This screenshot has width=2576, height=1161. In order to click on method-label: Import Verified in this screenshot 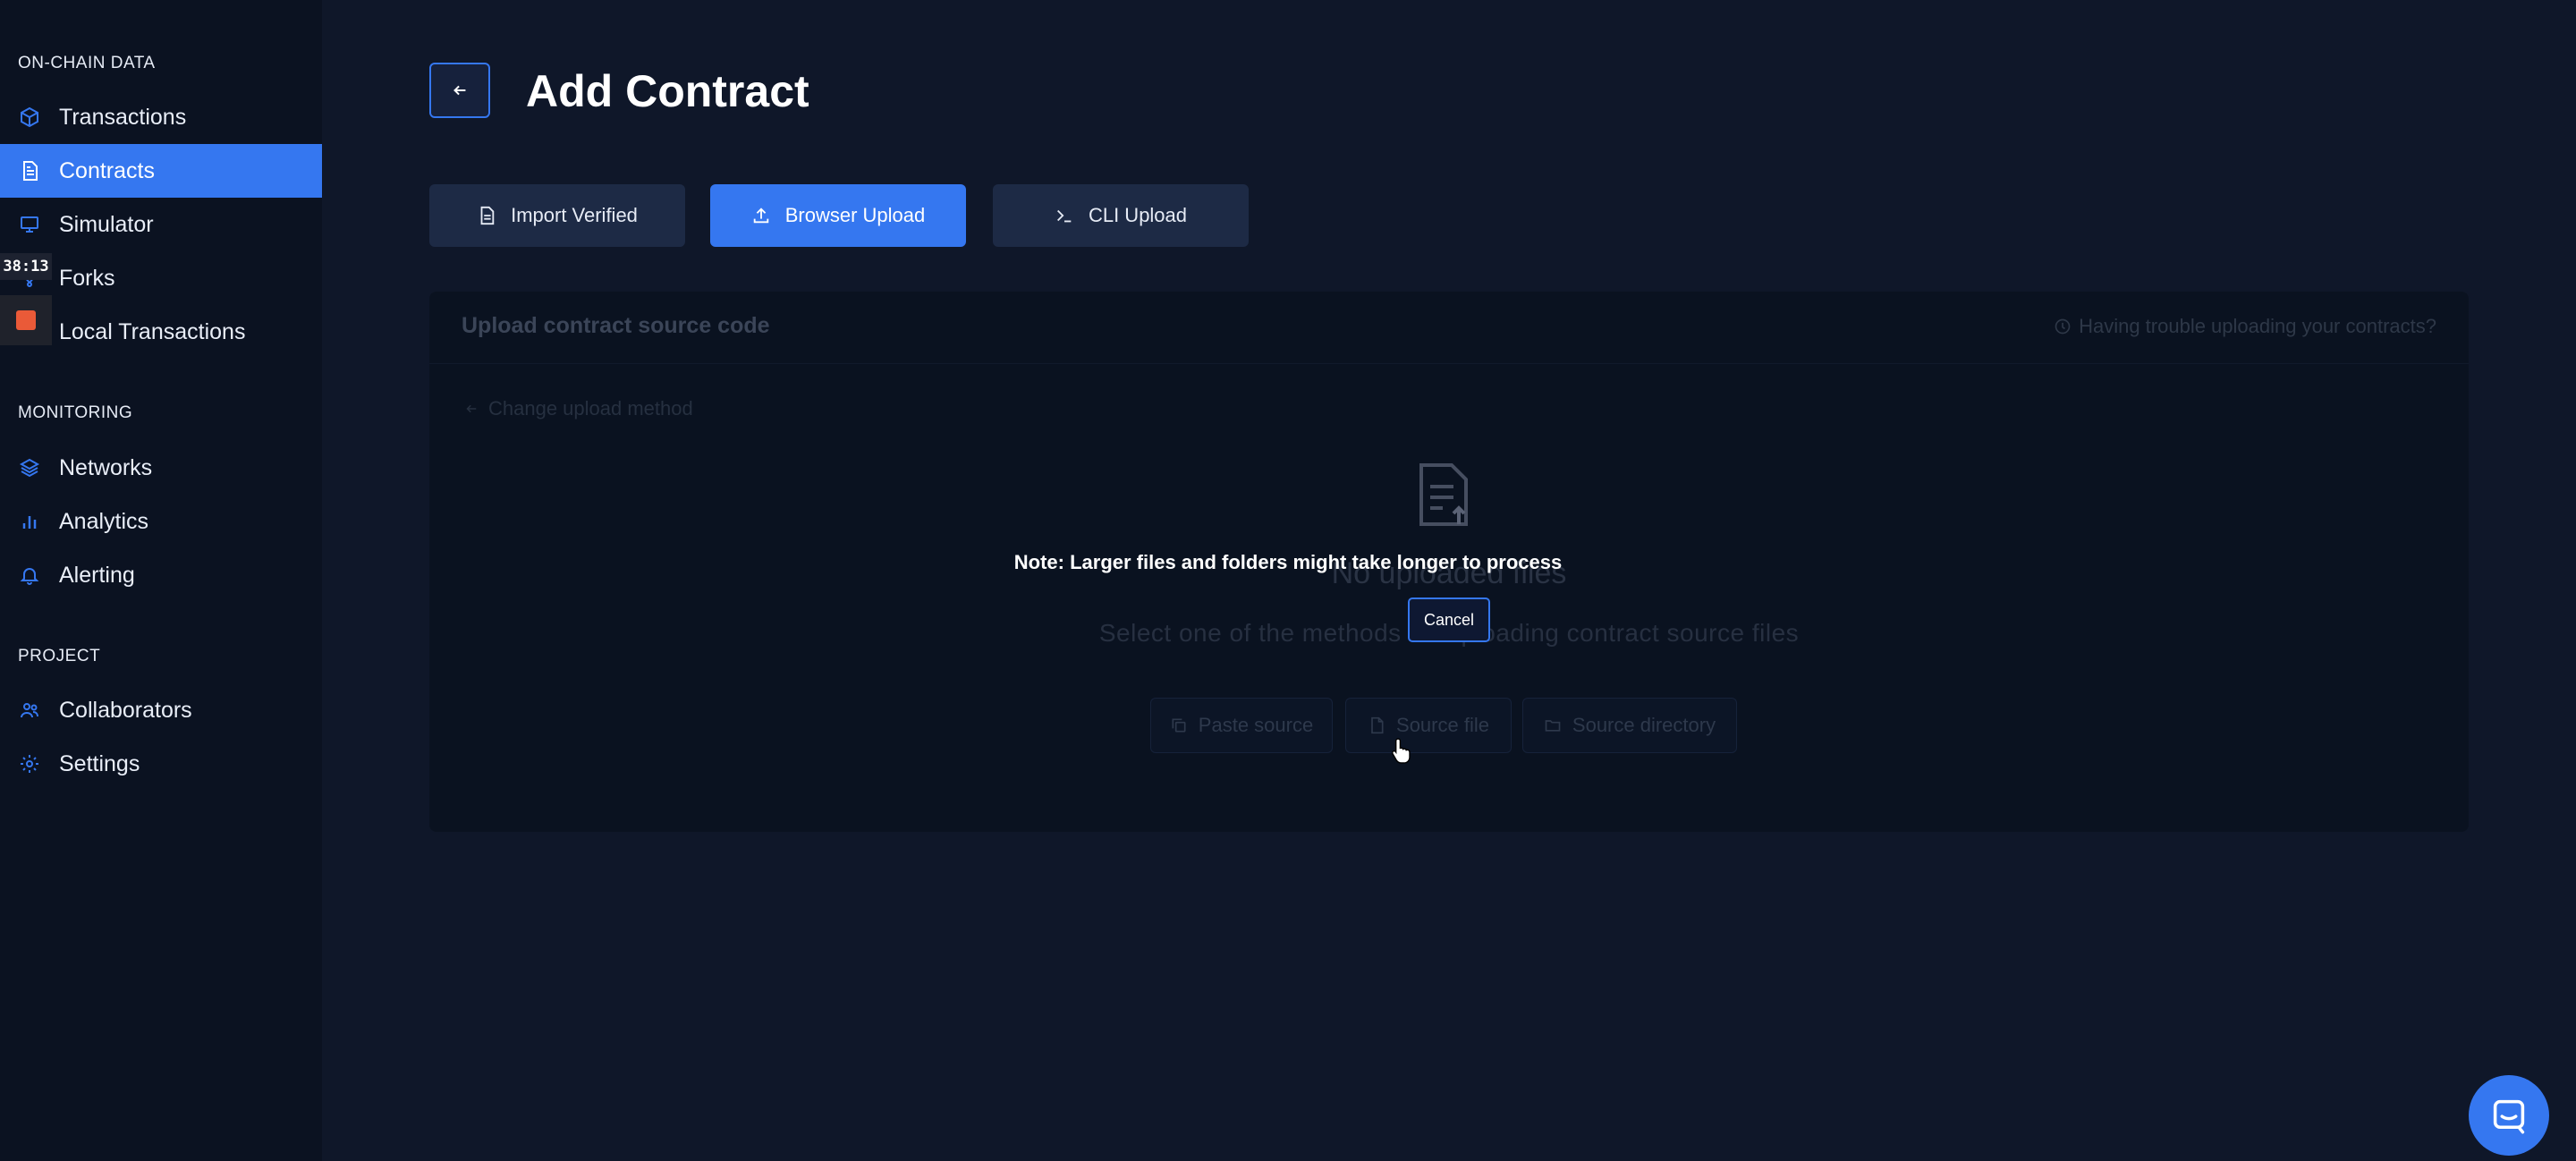, I will do `click(574, 215)`.